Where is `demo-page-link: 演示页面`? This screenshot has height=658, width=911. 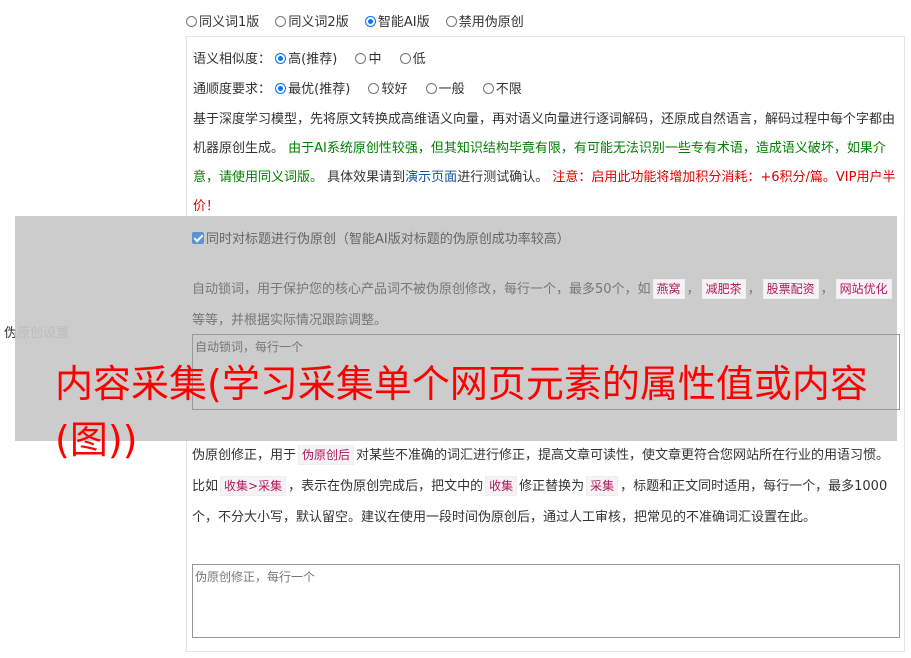 demo-page-link: 演示页面 is located at coordinates (431, 177).